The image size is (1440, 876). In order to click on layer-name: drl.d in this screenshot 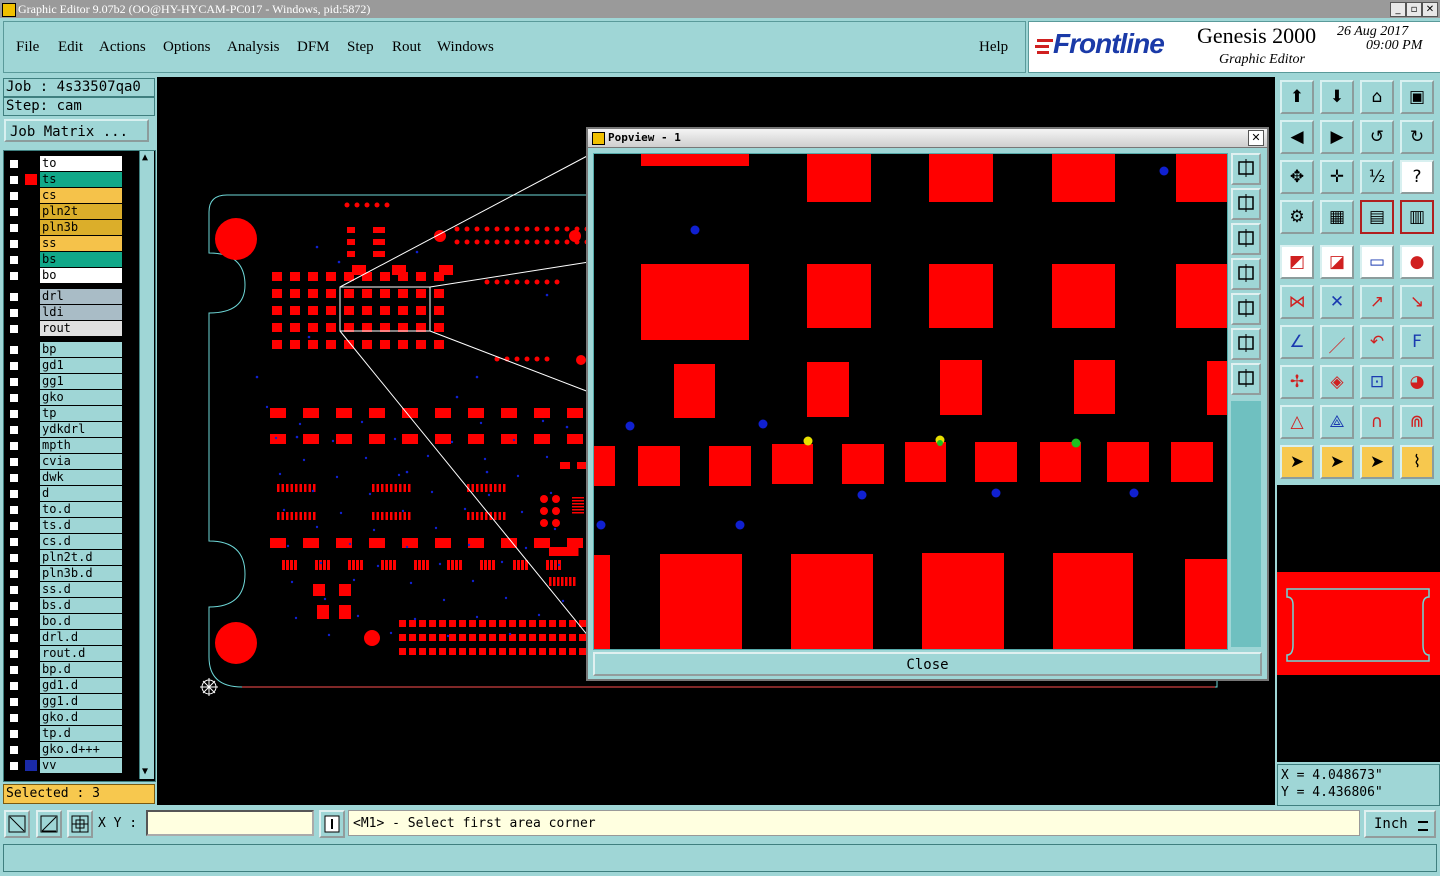, I will do `click(81, 637)`.